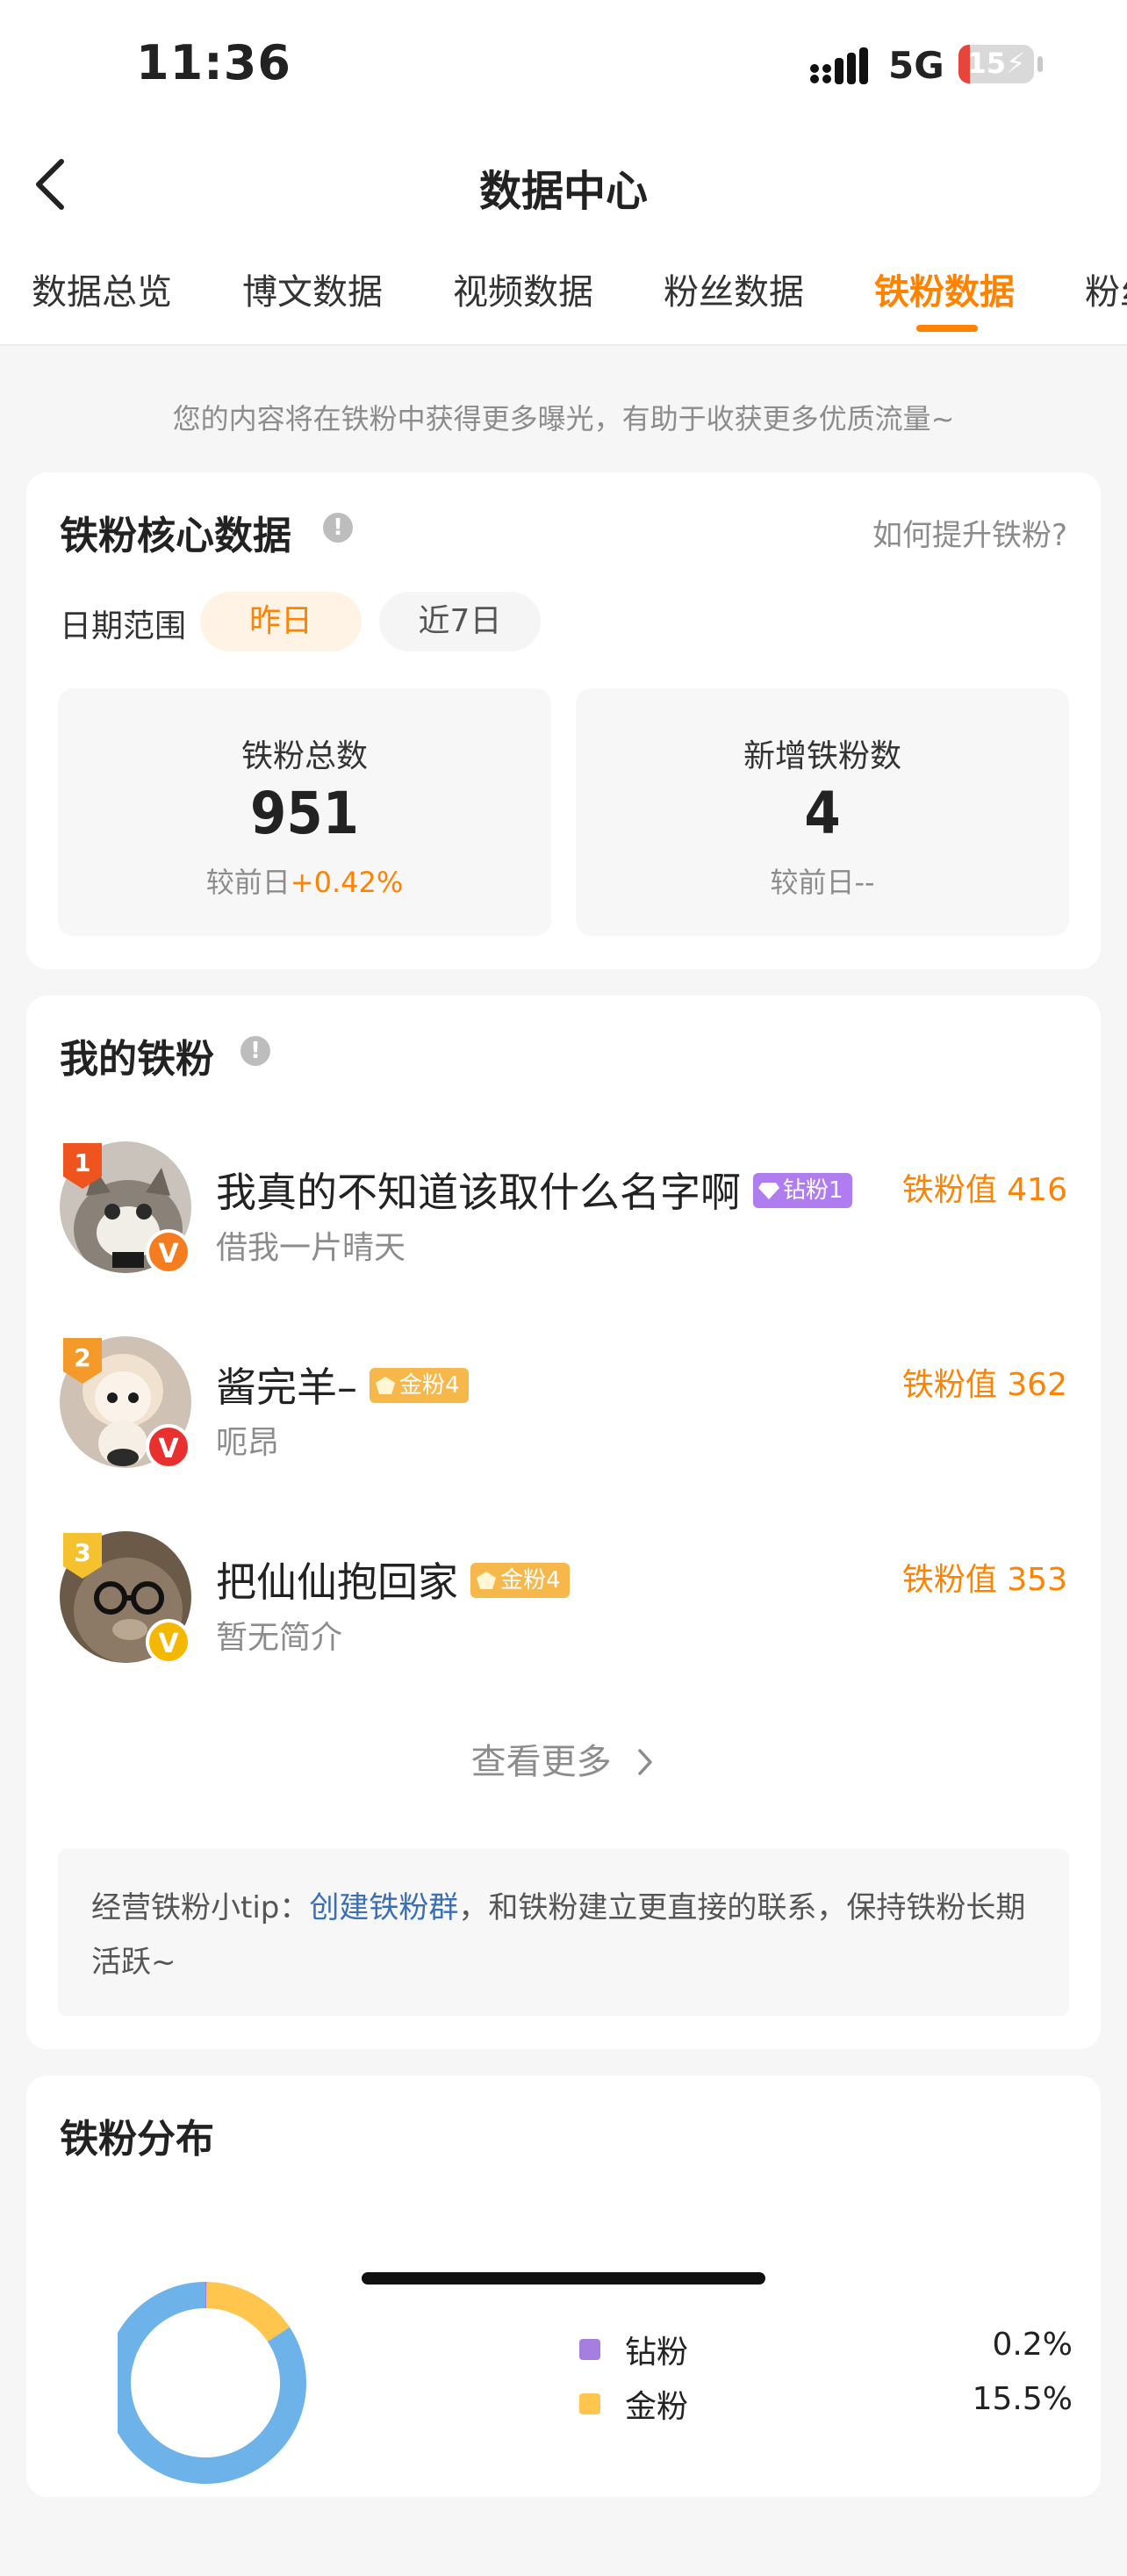 The height and width of the screenshot is (2576, 1127). I want to click on stat-value: 951, so click(304, 813).